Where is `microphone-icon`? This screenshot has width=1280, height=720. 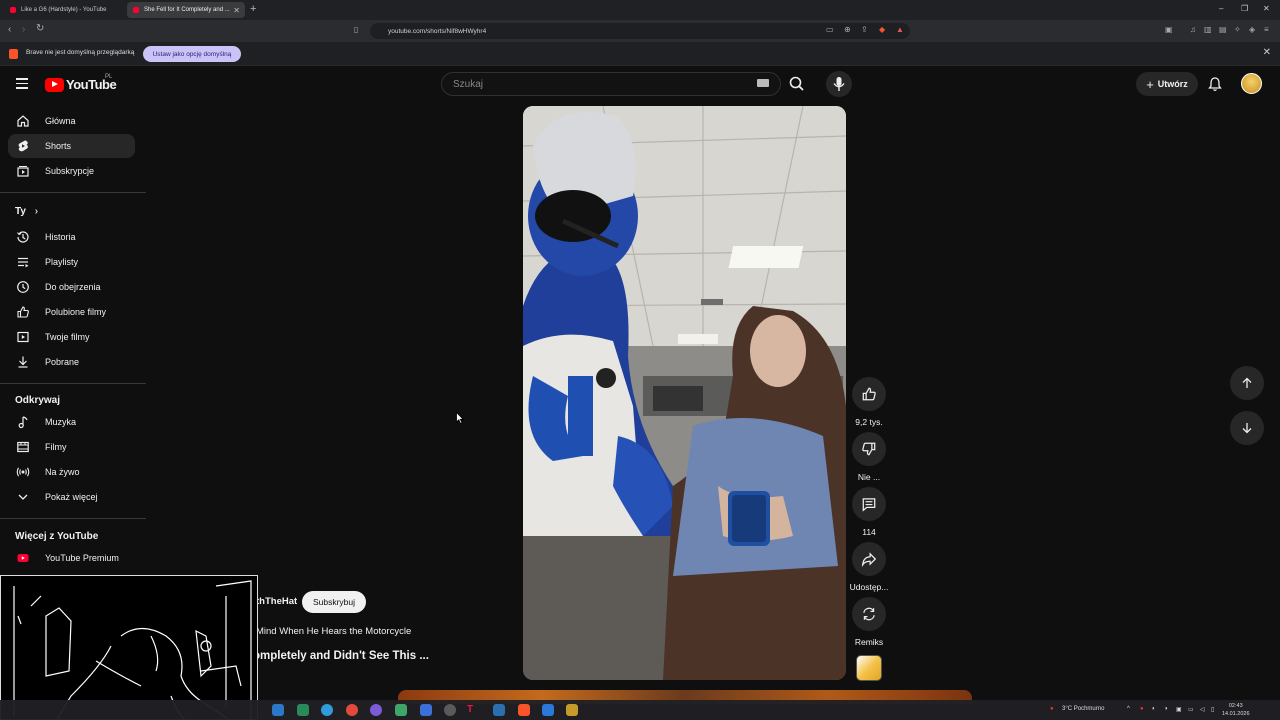 microphone-icon is located at coordinates (839, 84).